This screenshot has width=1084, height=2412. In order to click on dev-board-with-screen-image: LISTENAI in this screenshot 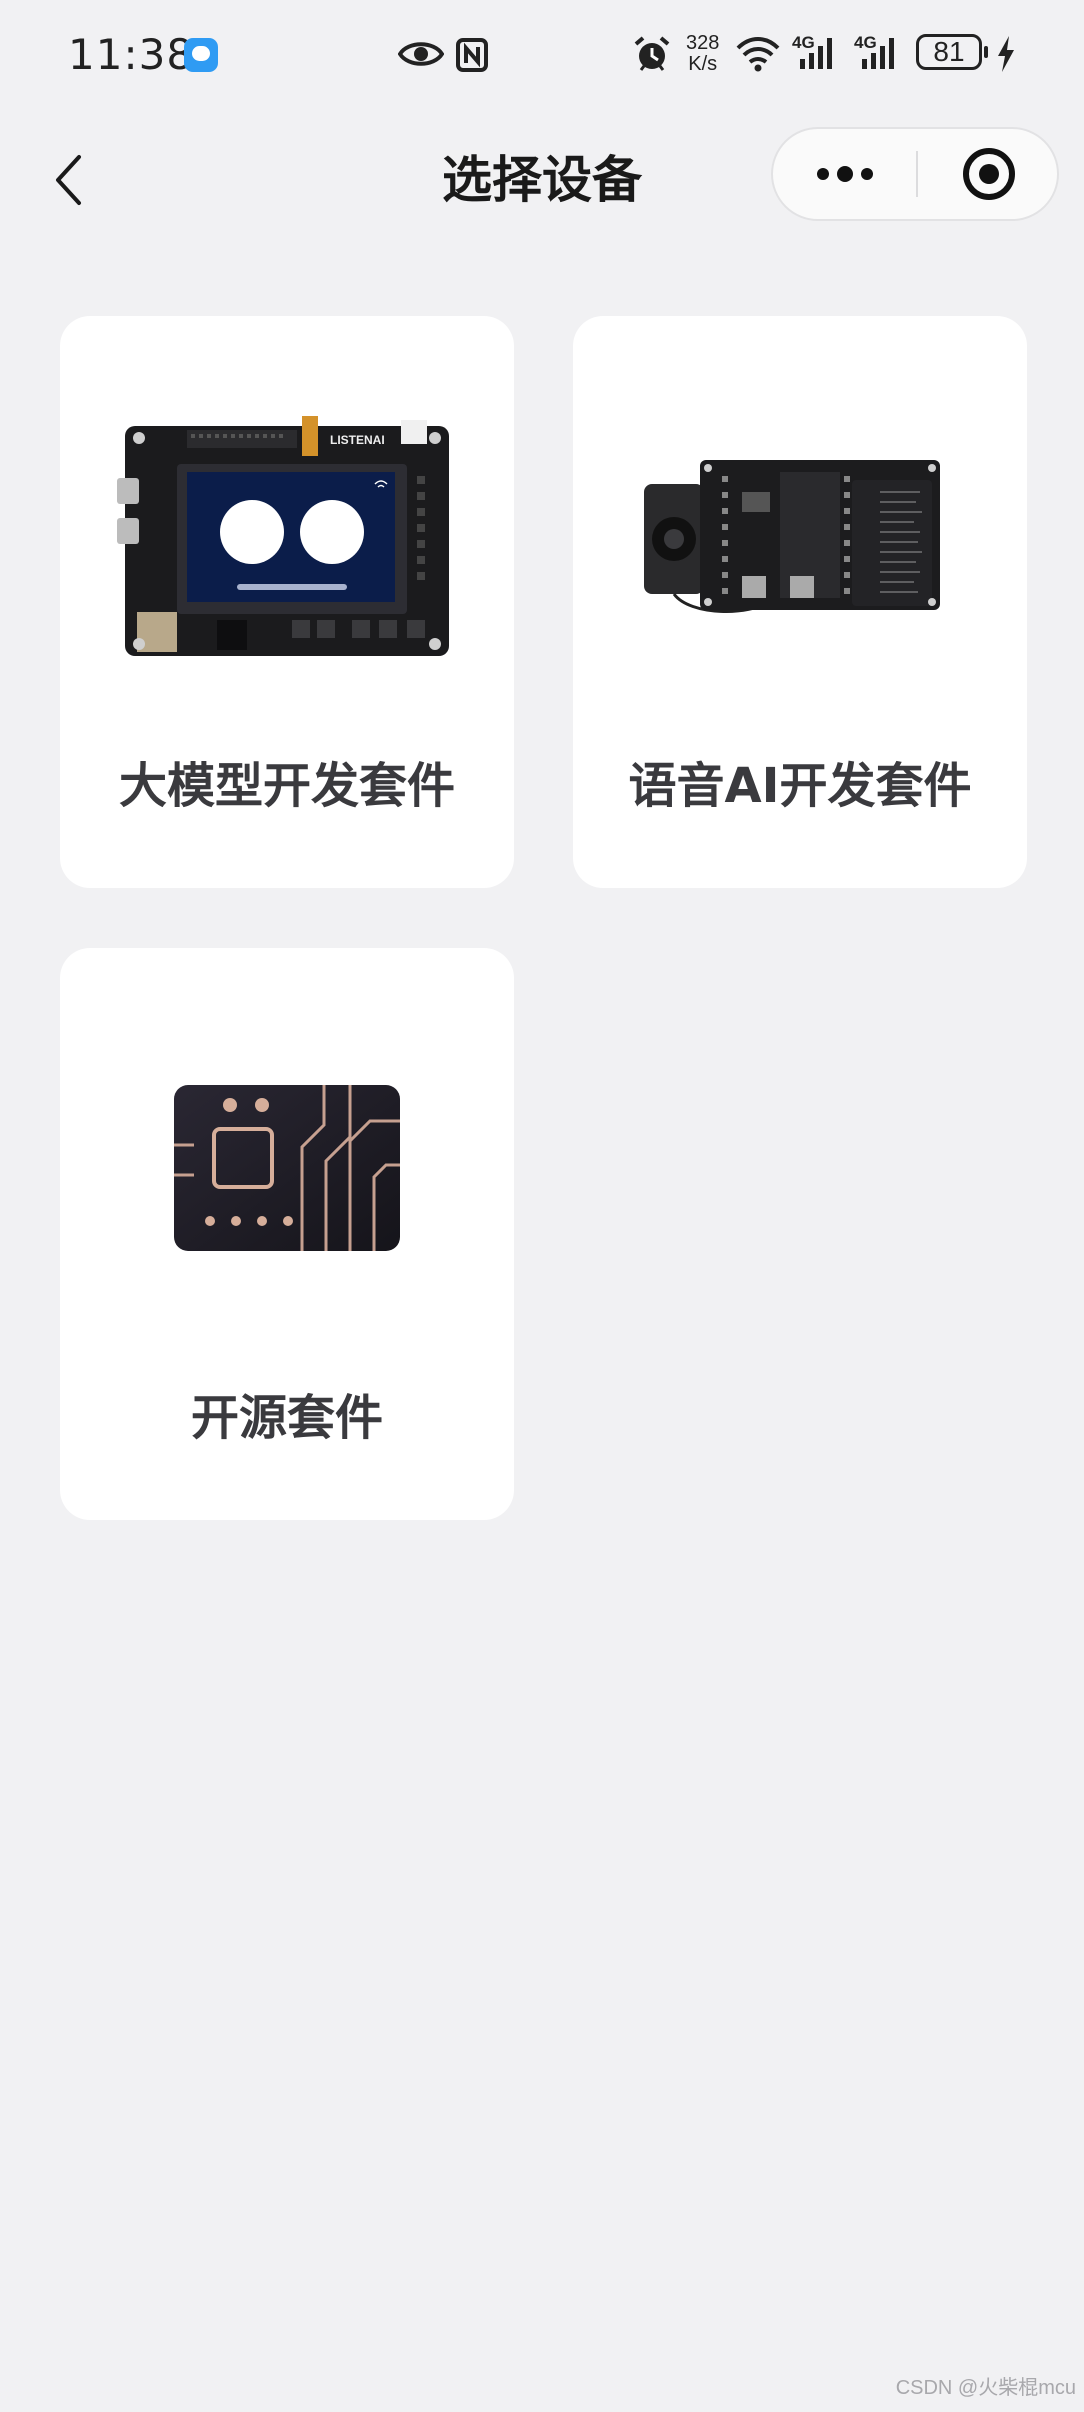, I will do `click(283, 536)`.